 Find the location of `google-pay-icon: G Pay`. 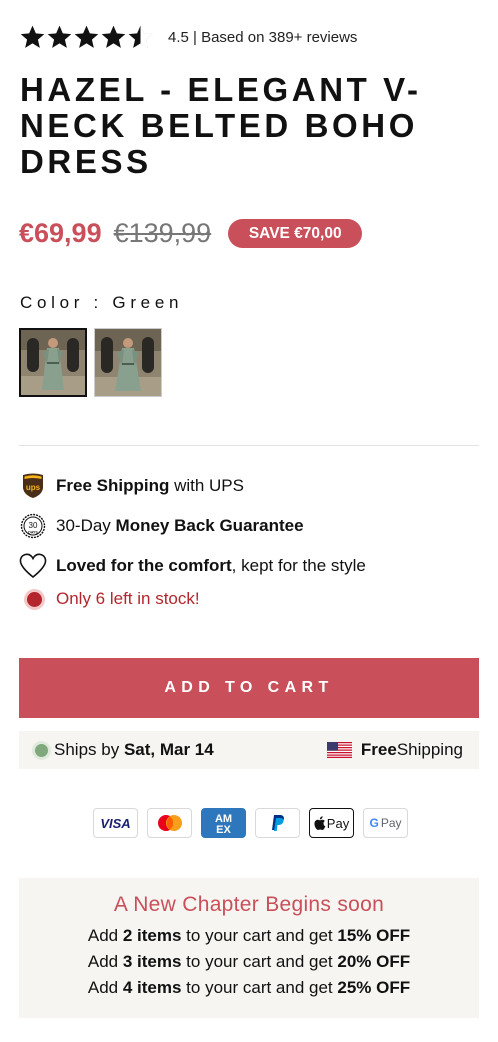

google-pay-icon: G Pay is located at coordinates (385, 823).